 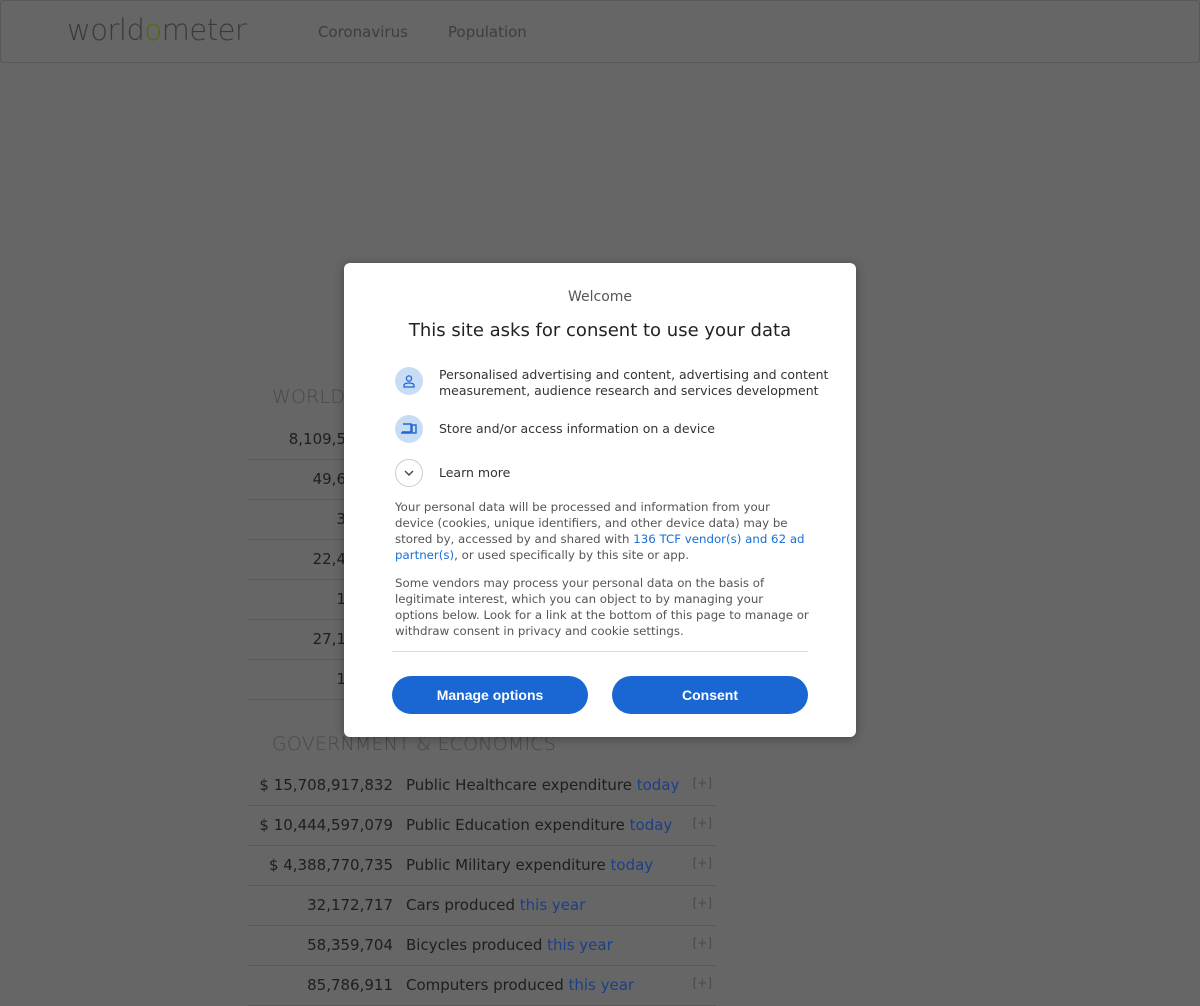 I want to click on counter-label: Cars produced this year, so click(x=495, y=905).